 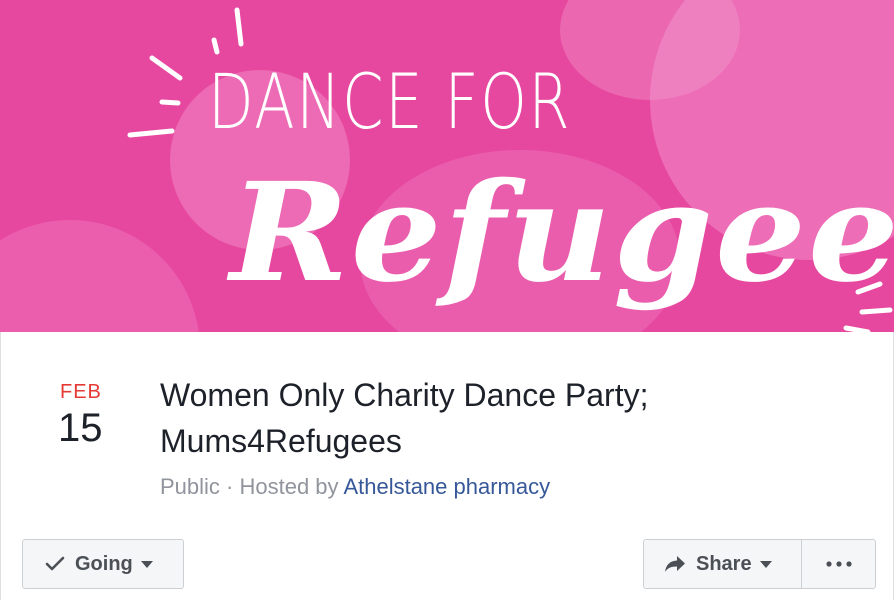 I want to click on privacy-label: Public, so click(x=190, y=486).